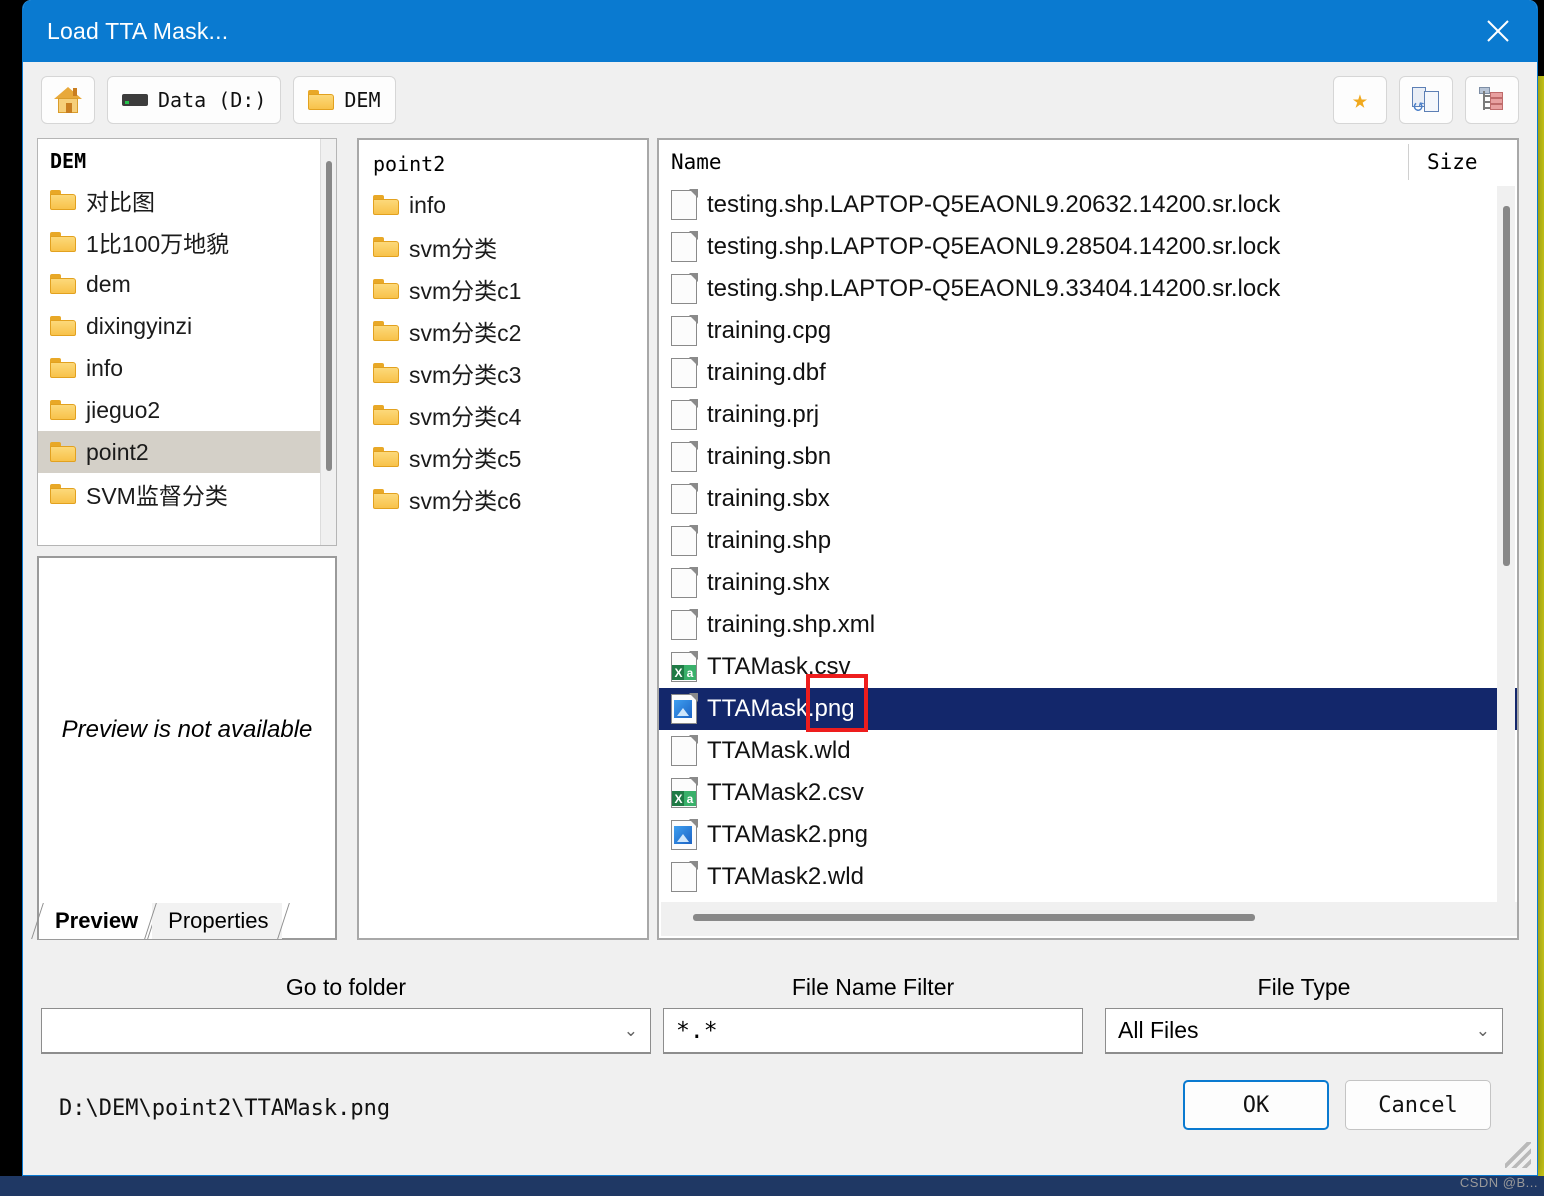  What do you see at coordinates (503, 457) in the screenshot?
I see `subfolder-item: svm分类c5` at bounding box center [503, 457].